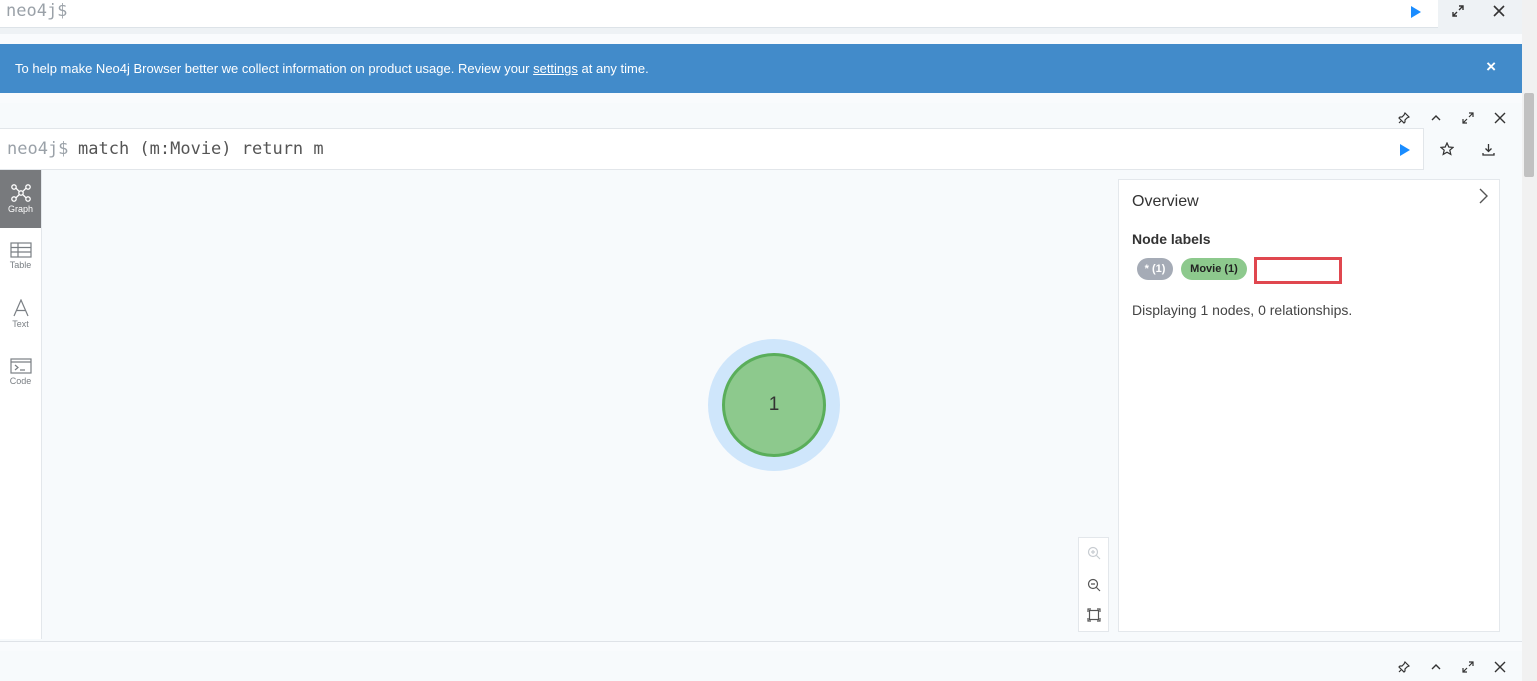  I want to click on chevron-right-icon, so click(1483, 198).